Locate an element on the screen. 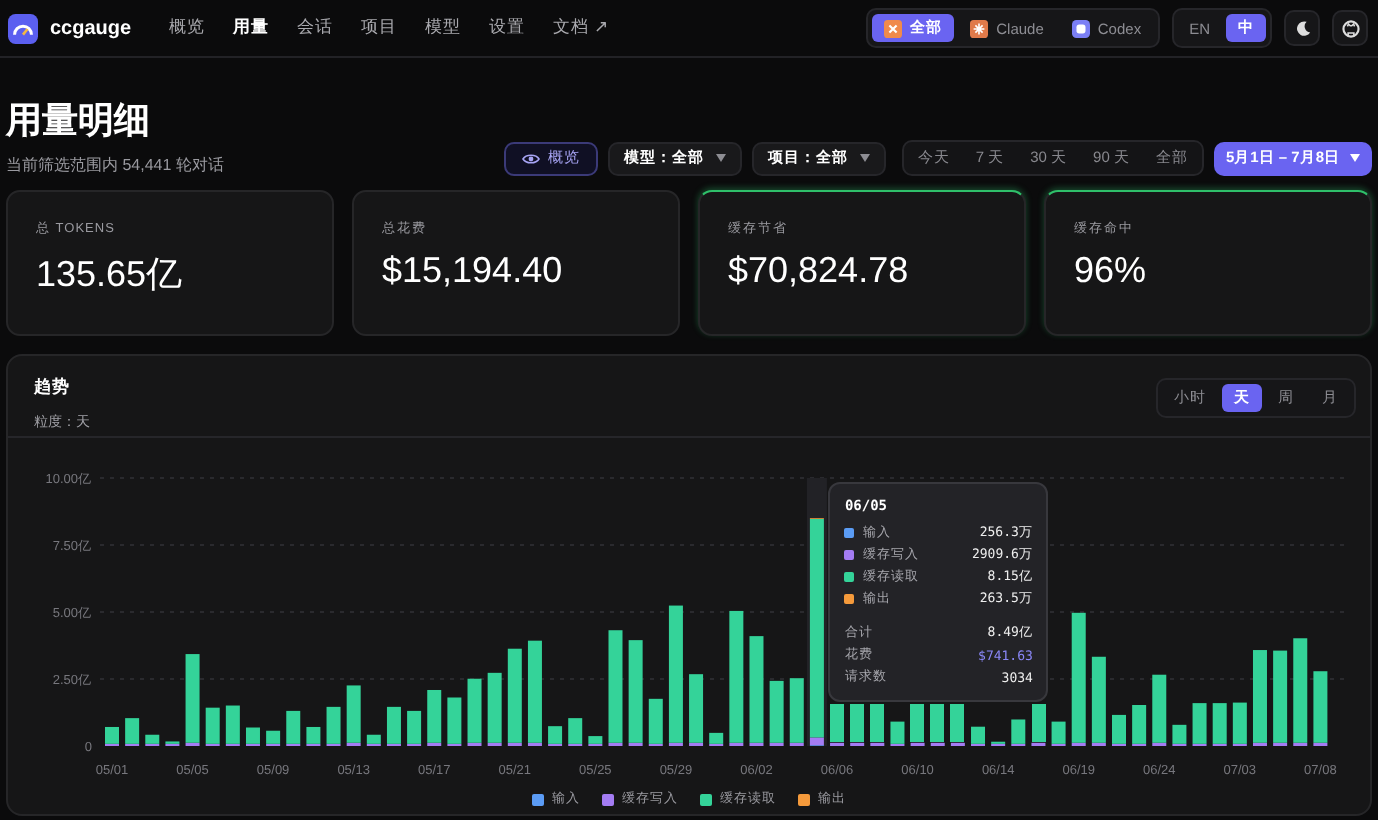  stat-value: 135.65亿 is located at coordinates (110, 275).